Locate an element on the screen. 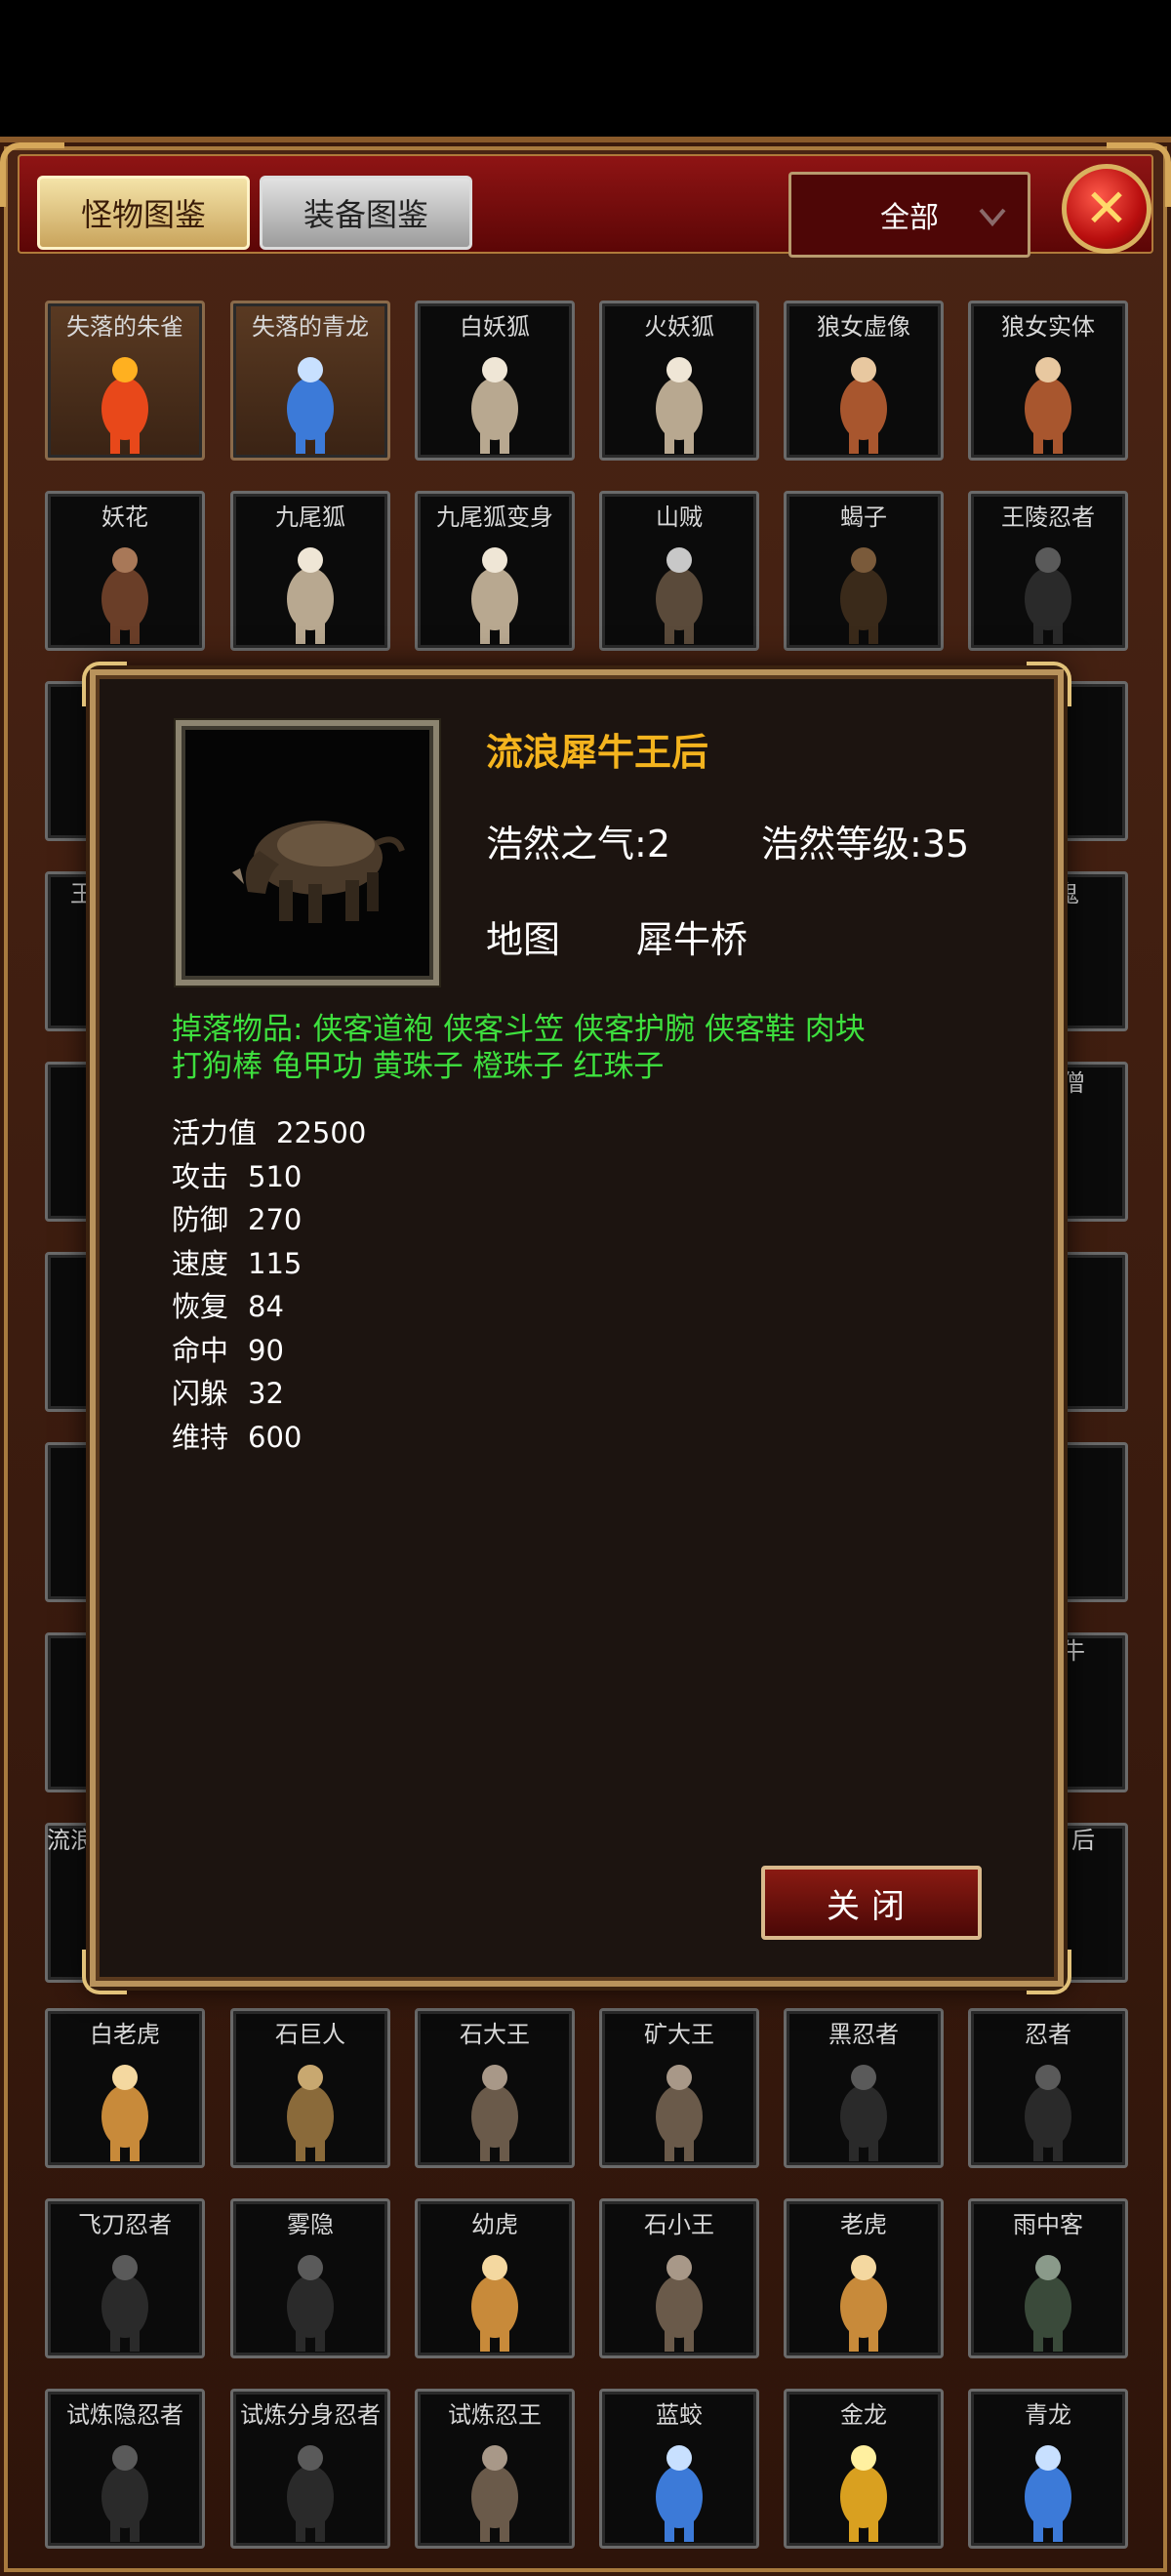 This screenshot has width=1171, height=2576. monster-cell-name: 九尾狐 is located at coordinates (310, 517).